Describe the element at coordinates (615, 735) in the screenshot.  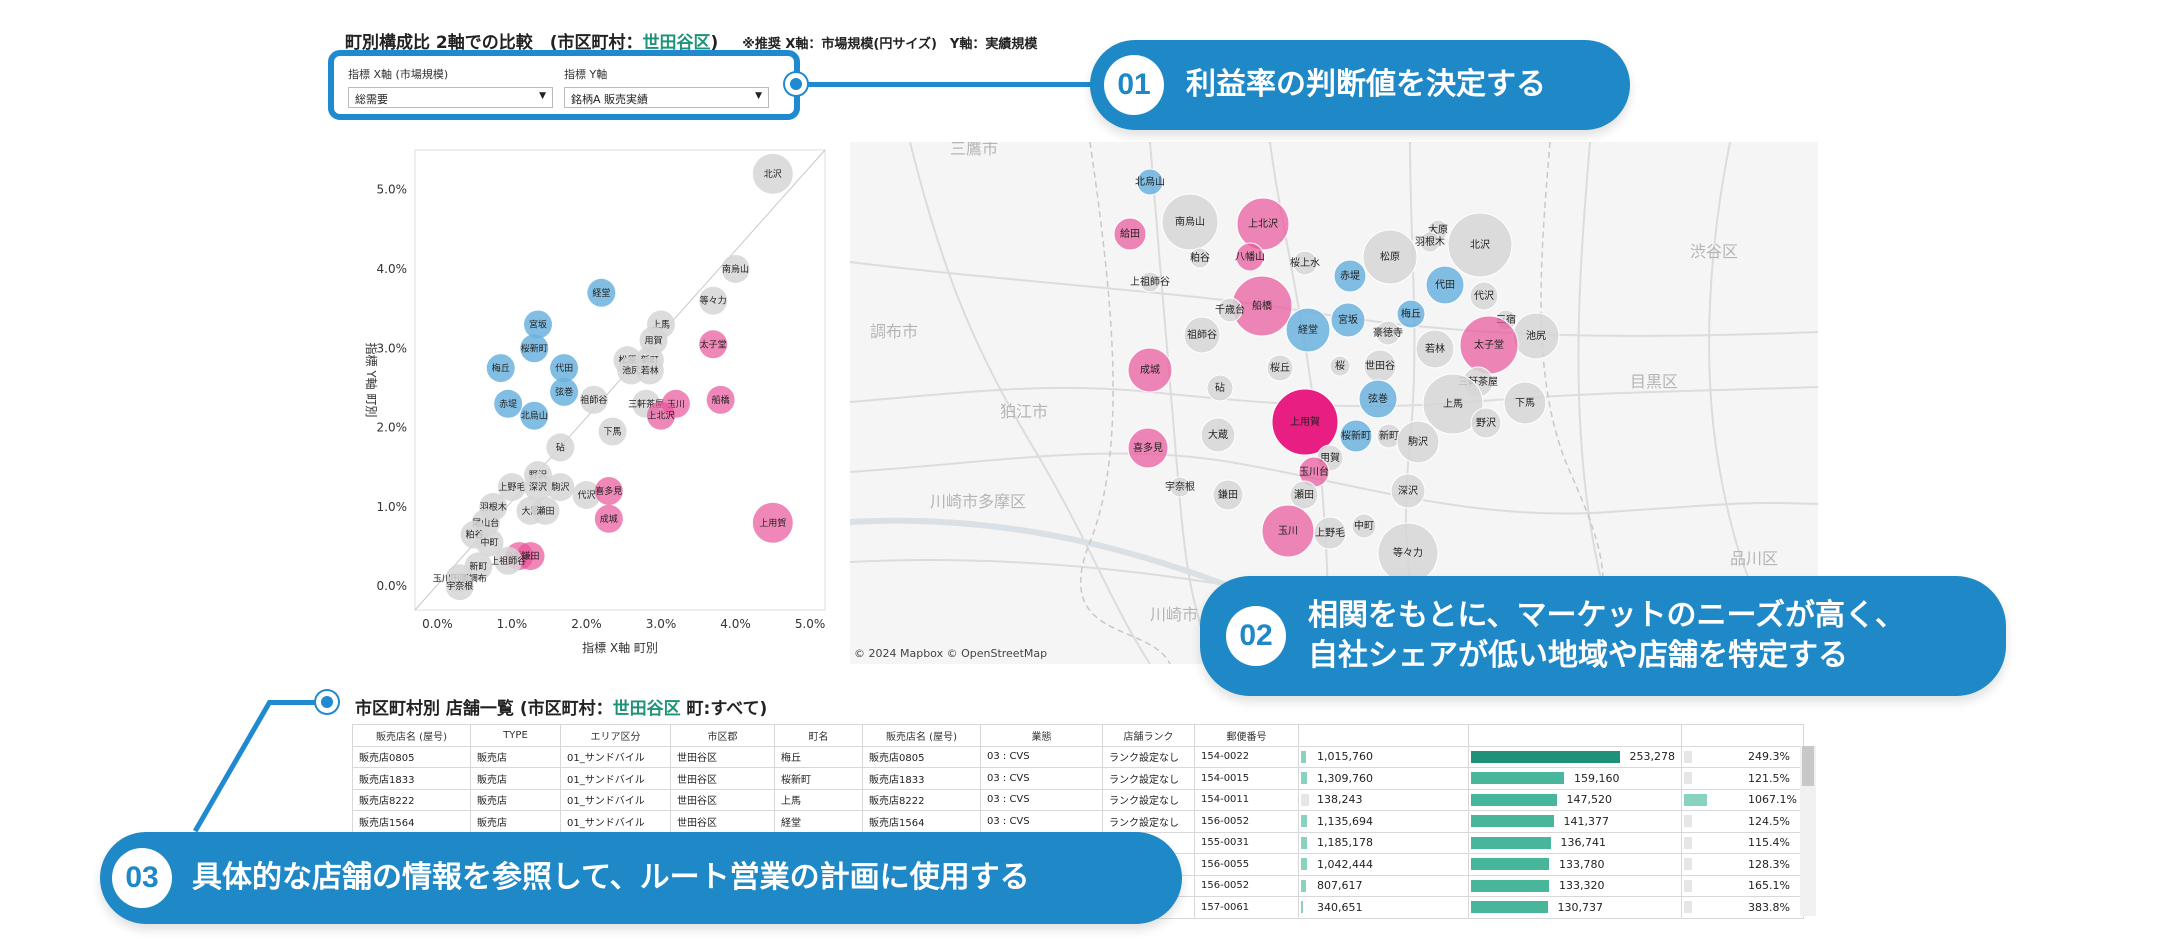
I see `col-header: エリア区分` at that location.